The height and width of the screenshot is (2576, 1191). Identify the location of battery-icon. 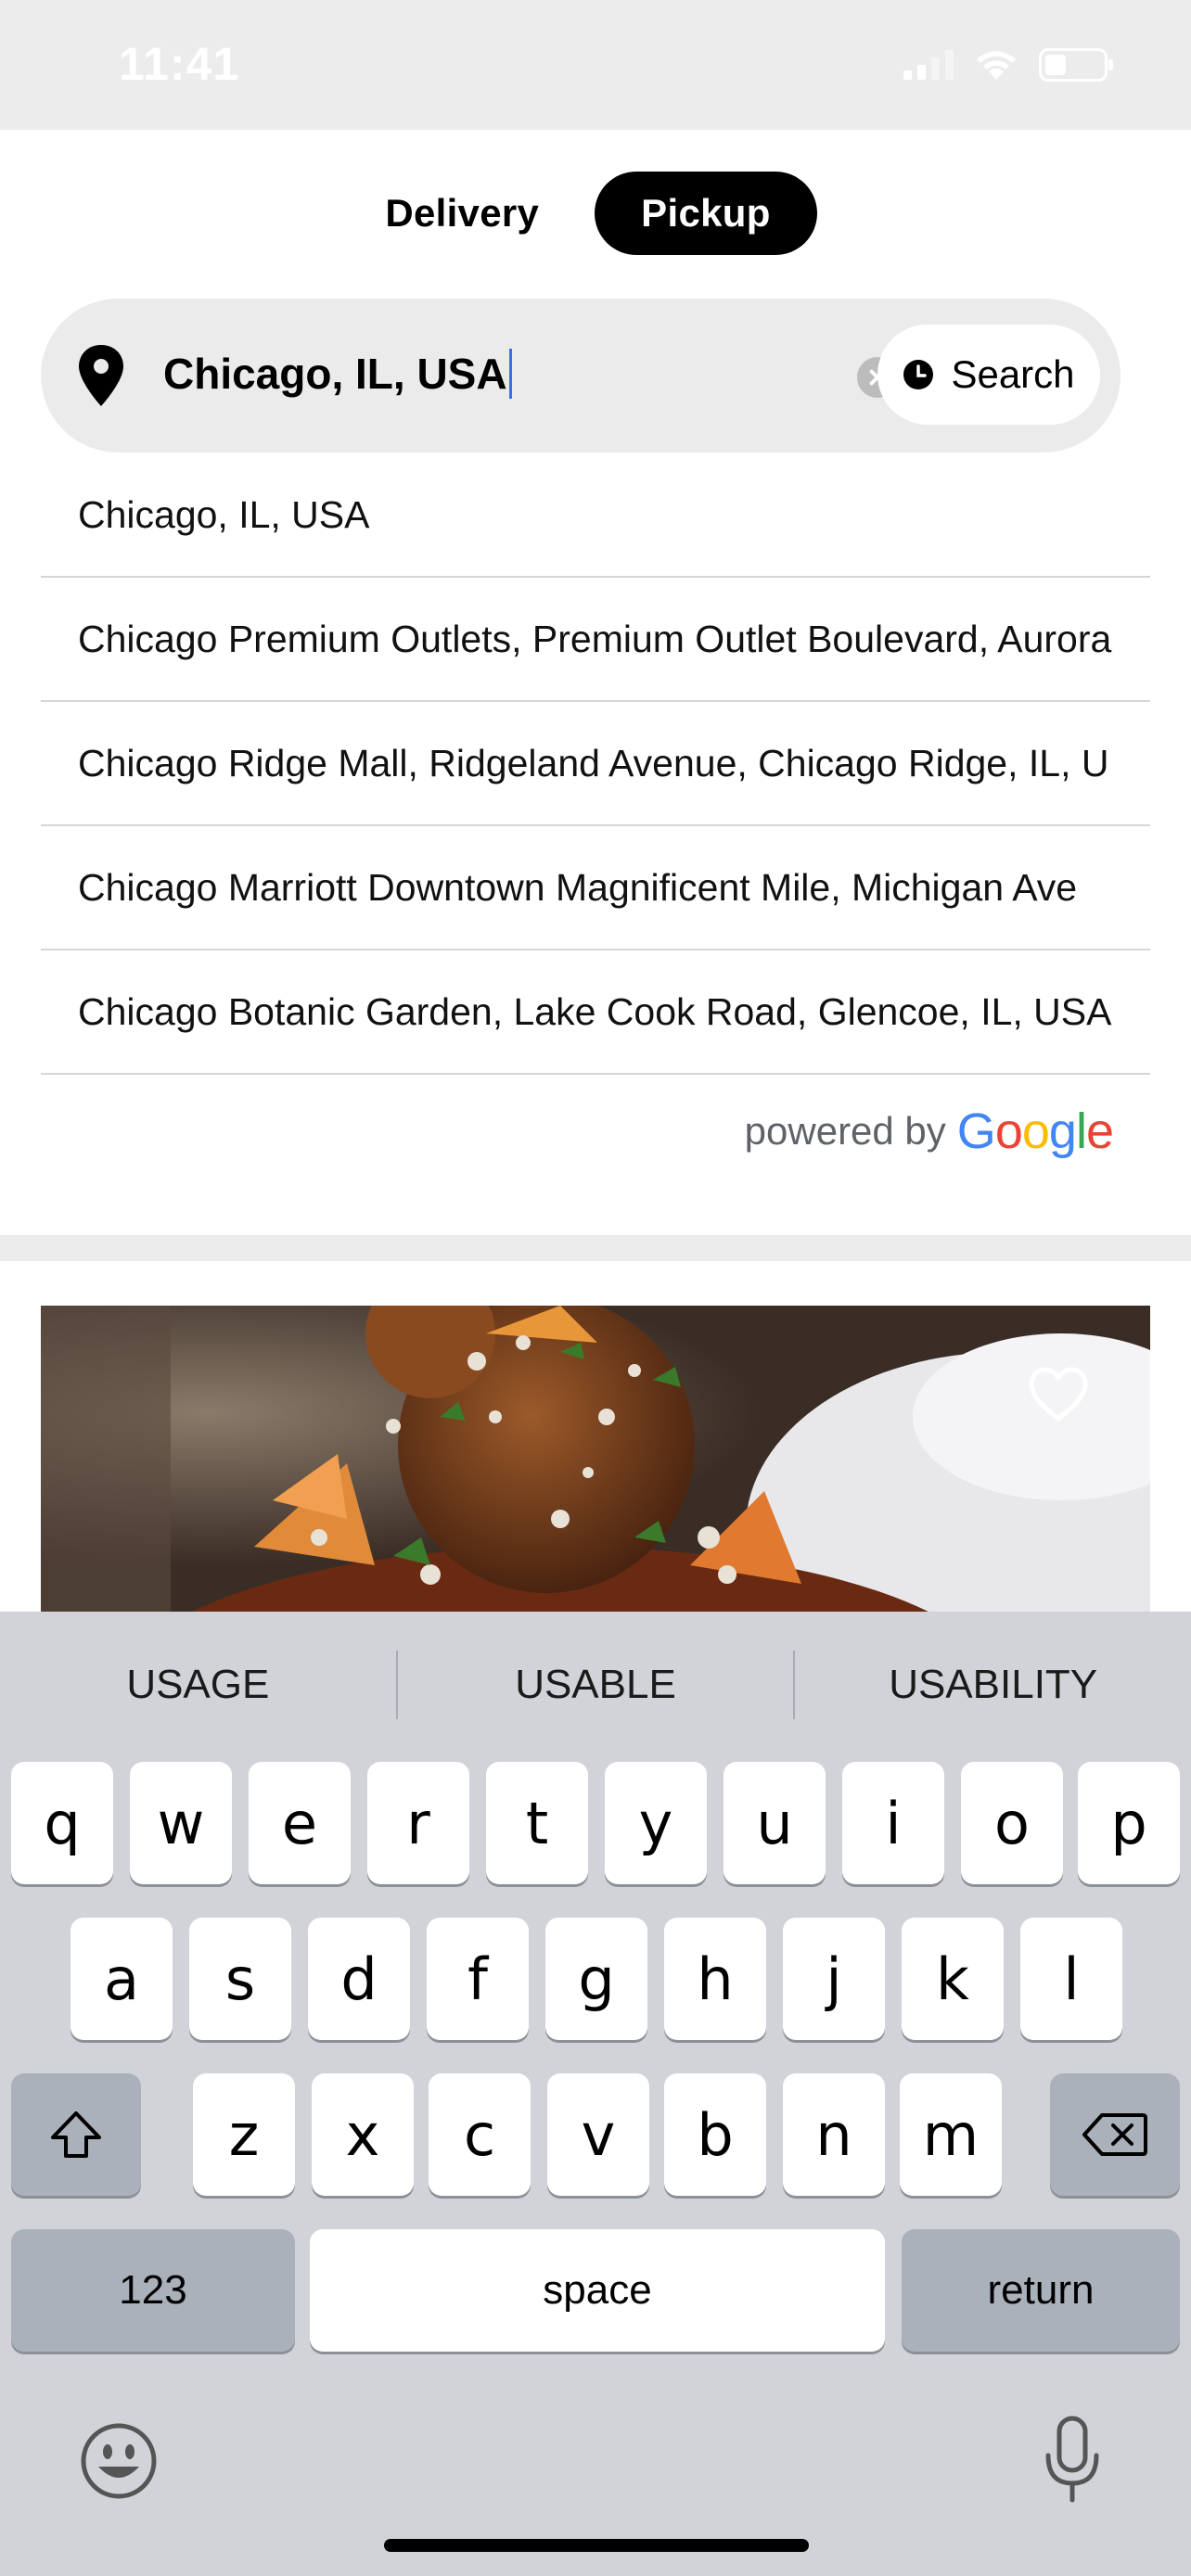
(1076, 65).